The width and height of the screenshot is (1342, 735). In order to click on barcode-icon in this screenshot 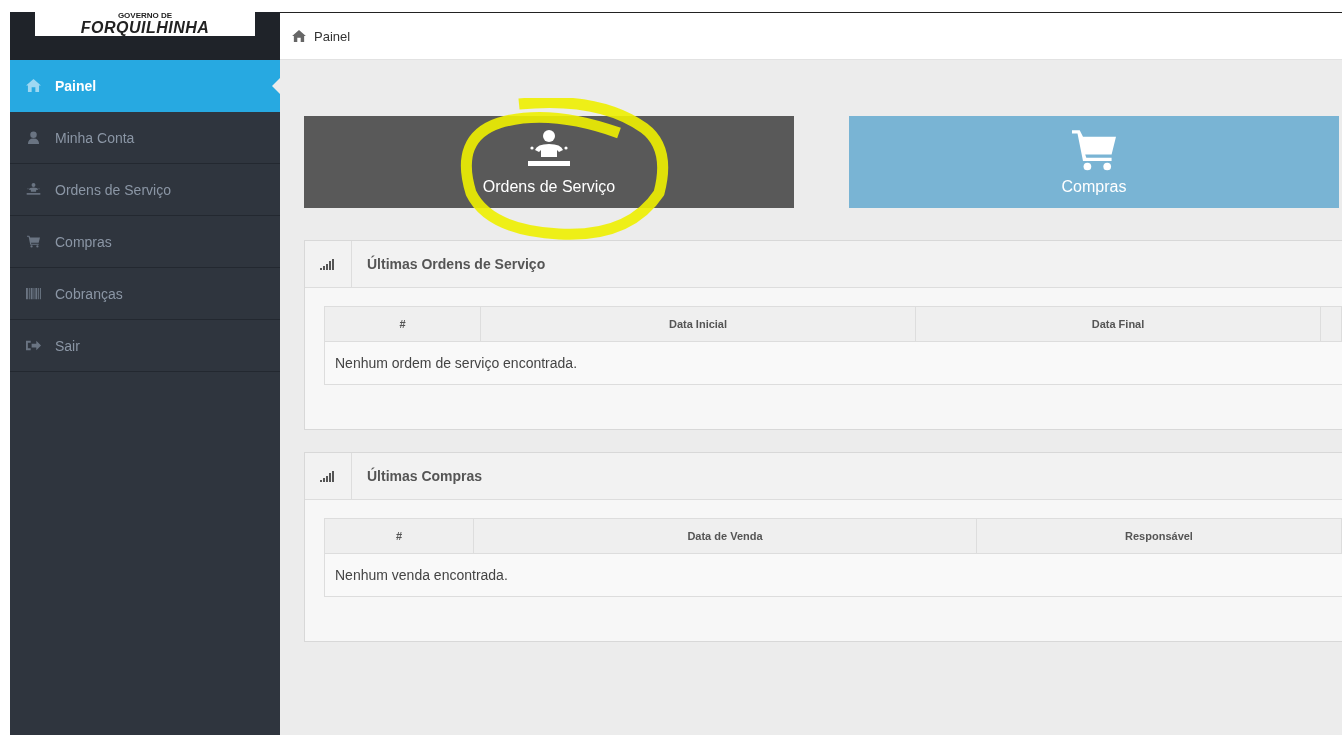, I will do `click(33, 293)`.